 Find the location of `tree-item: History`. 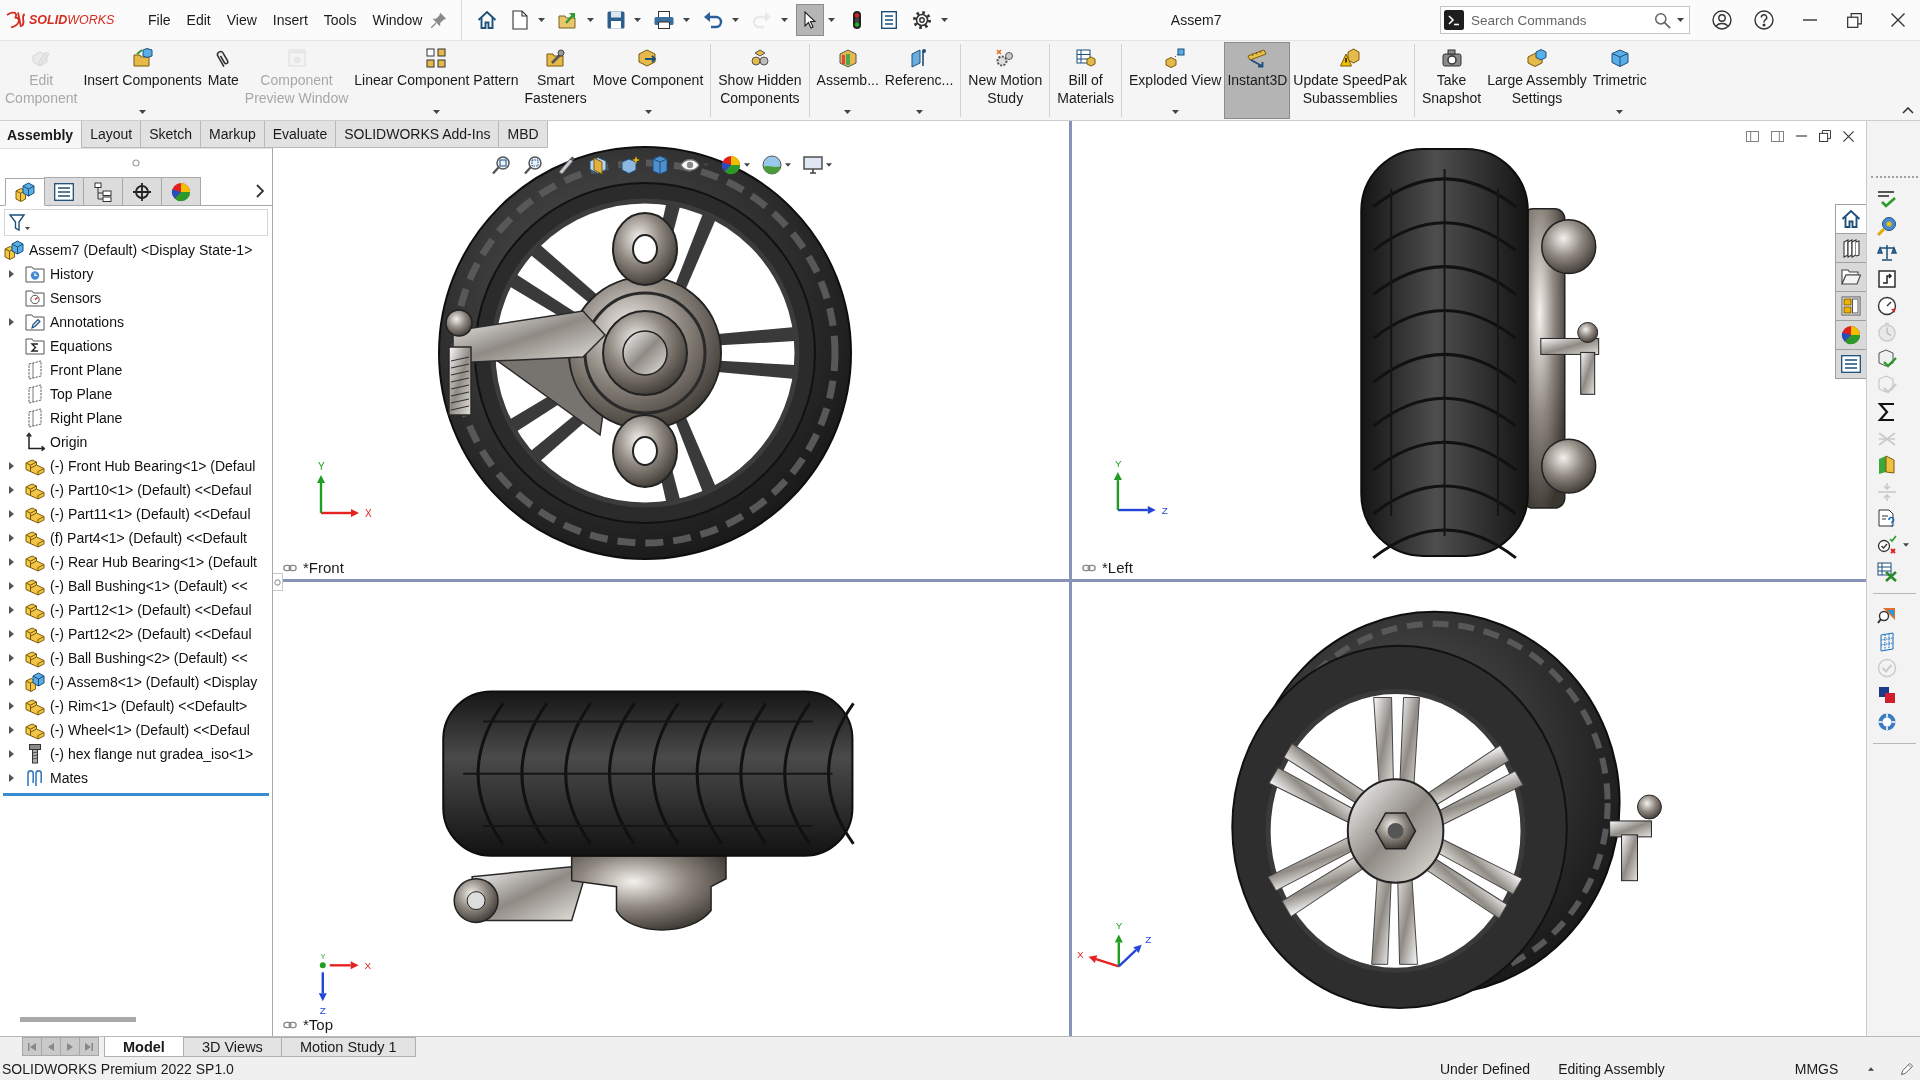

tree-item: History is located at coordinates (136, 274).